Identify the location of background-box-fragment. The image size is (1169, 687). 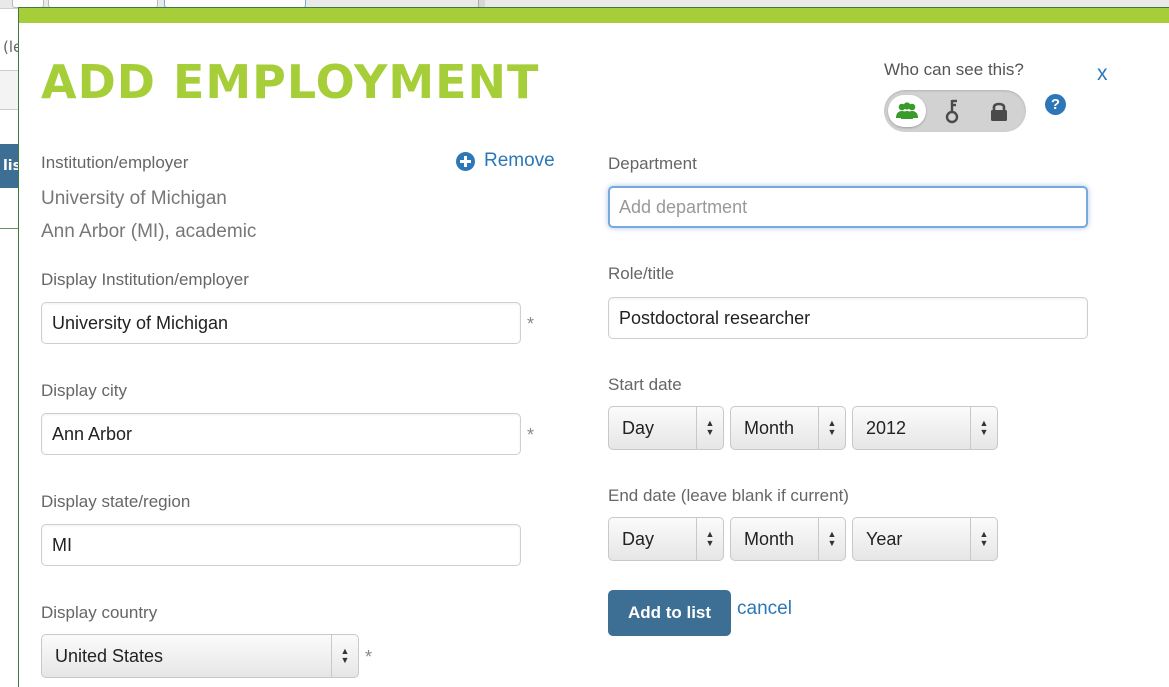
(9, 90).